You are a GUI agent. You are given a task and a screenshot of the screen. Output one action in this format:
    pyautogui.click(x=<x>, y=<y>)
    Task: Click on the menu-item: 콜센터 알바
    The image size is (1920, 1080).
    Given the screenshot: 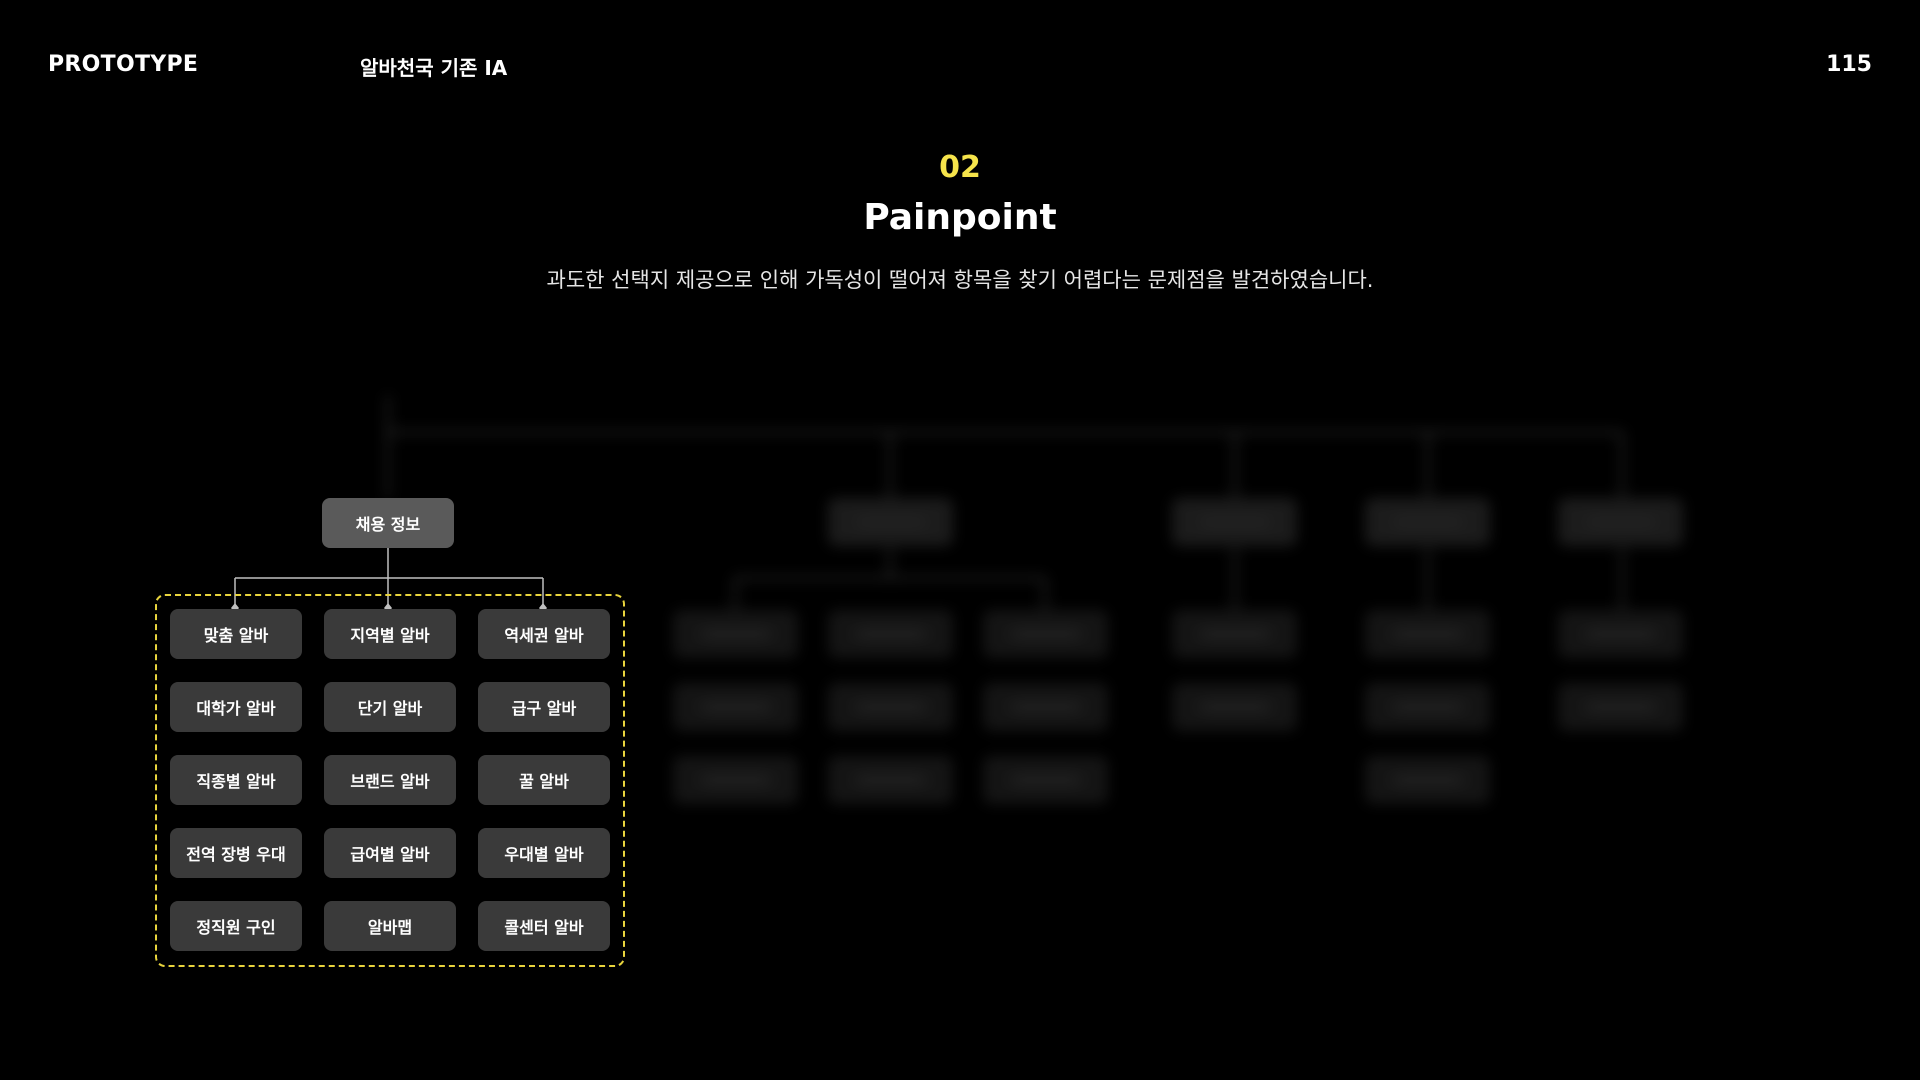 What is the action you would take?
    pyautogui.click(x=544, y=926)
    